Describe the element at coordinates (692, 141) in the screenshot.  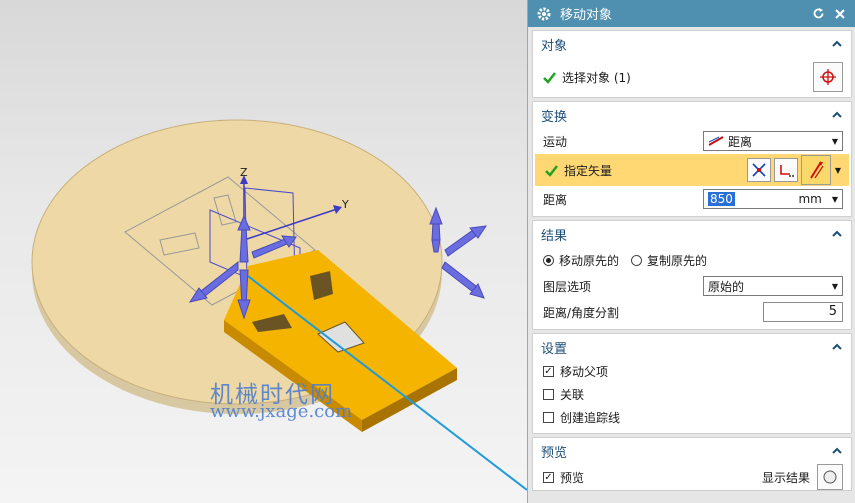
I see `motion-row: 运动 距离 ▼` at that location.